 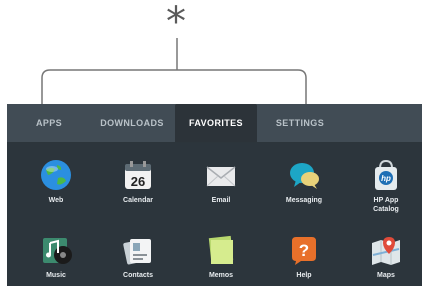 What do you see at coordinates (56, 175) in the screenshot?
I see `globe-icon` at bounding box center [56, 175].